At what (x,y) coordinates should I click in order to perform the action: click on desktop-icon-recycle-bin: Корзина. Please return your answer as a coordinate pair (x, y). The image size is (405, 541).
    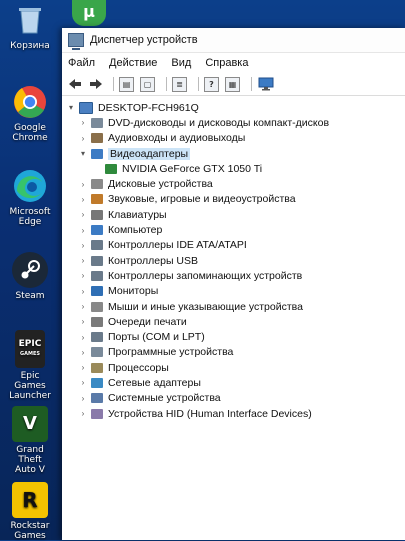
    Looking at the image, I should click on (30, 26).